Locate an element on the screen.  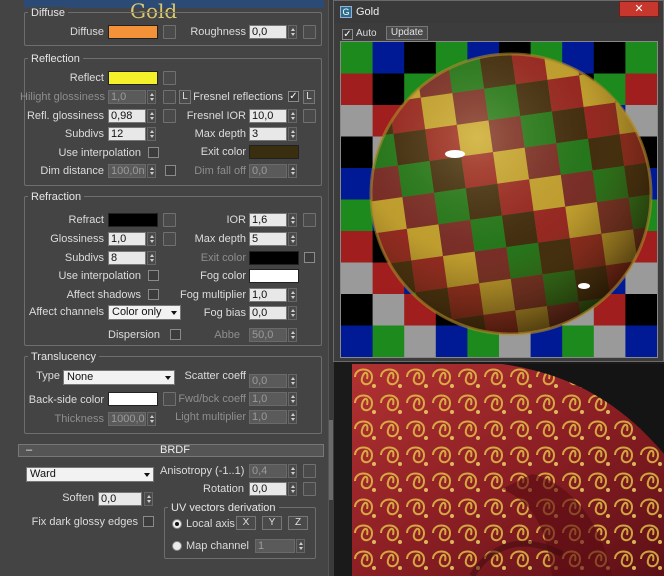
fresnel-lock-button: L is located at coordinates (309, 97).